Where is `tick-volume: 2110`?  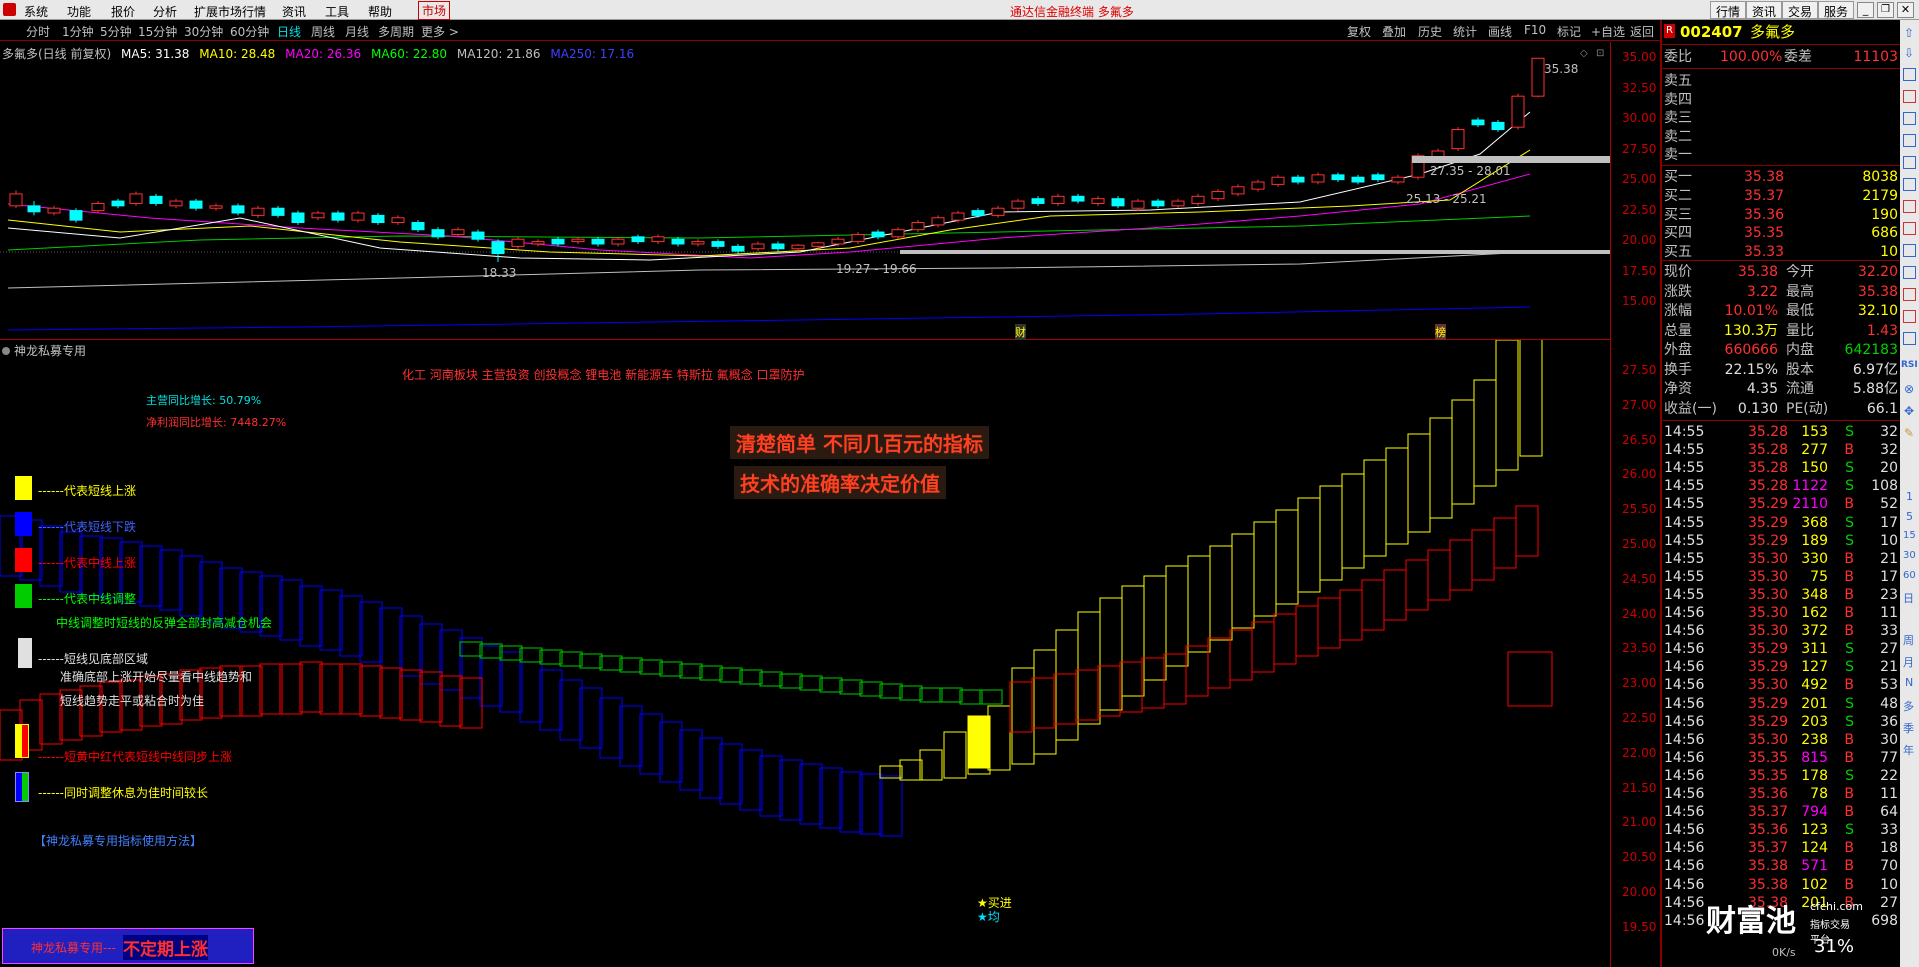
tick-volume: 2110 is located at coordinates (1810, 504).